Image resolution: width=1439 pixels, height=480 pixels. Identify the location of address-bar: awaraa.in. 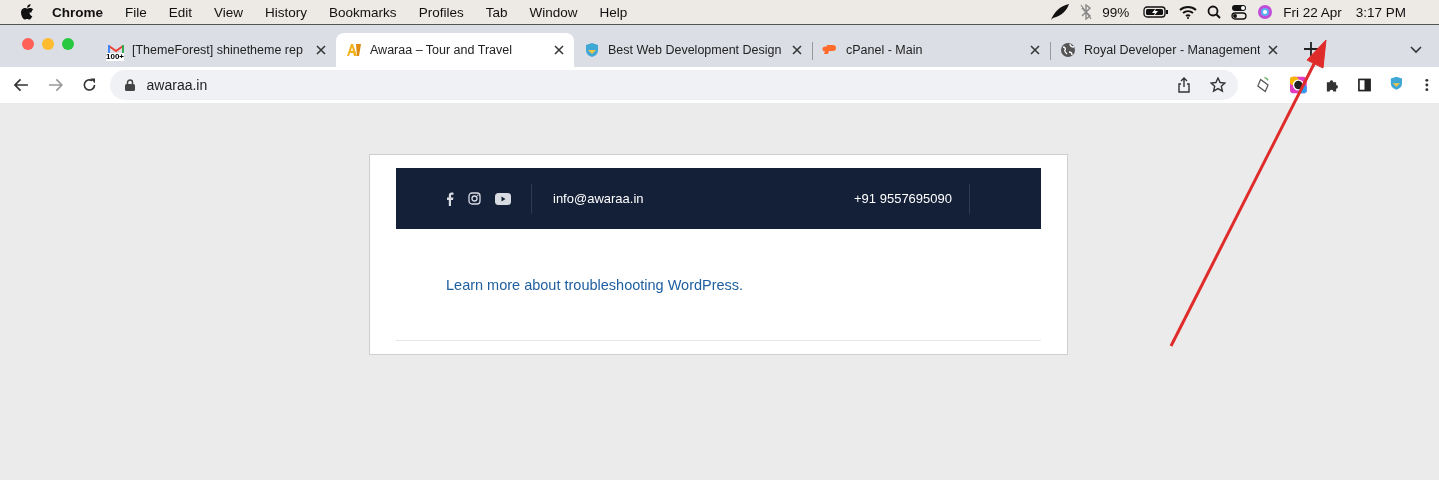
(673, 85).